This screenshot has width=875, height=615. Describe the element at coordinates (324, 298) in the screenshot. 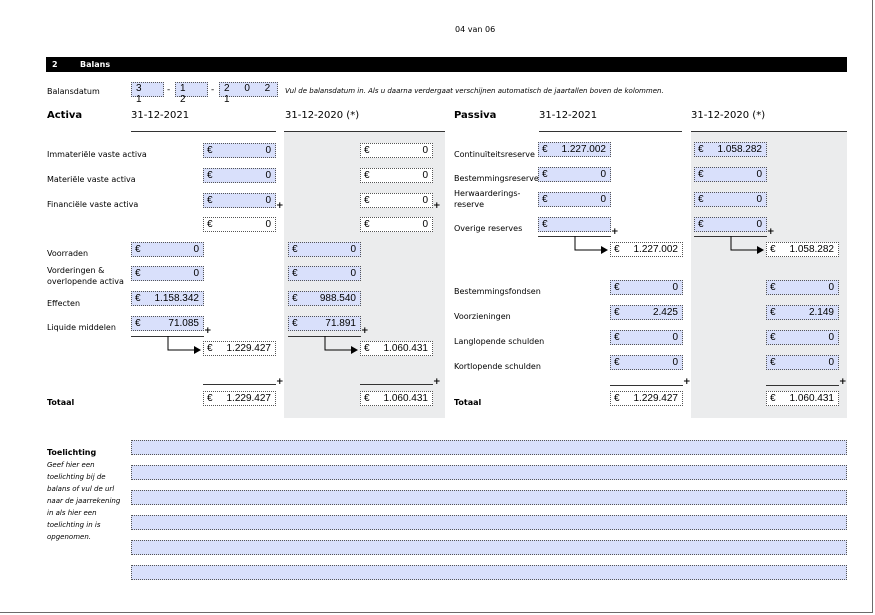

I see `amount-input: €988.540` at that location.